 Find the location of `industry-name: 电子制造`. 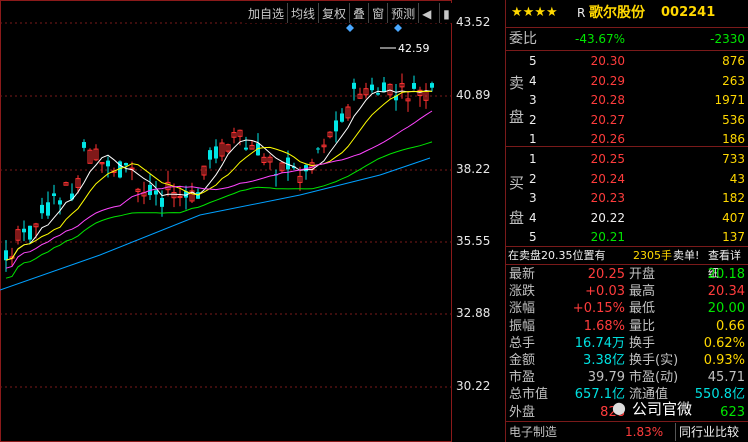

industry-name: 电子制造 is located at coordinates (533, 432).